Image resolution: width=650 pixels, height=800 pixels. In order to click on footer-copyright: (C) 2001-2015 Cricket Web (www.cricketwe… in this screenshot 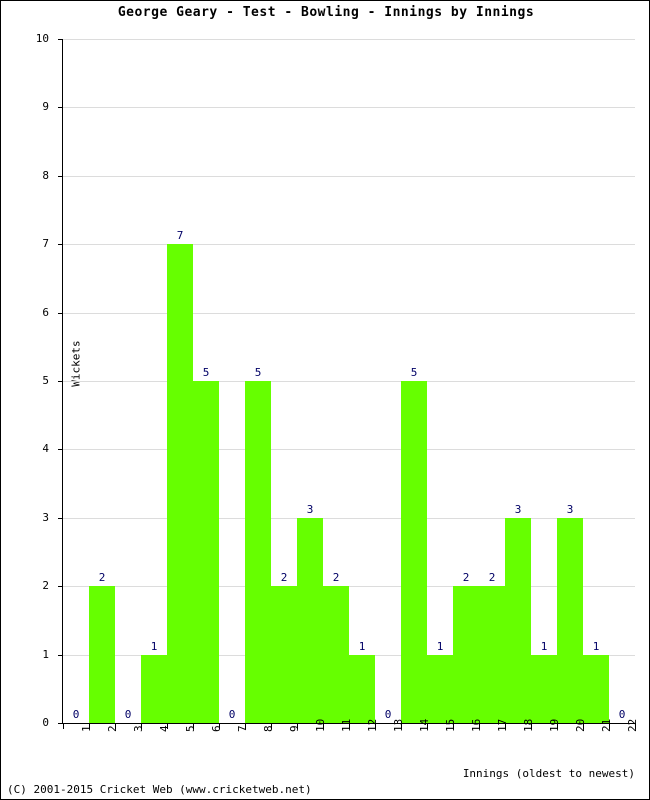, I will do `click(159, 789)`.